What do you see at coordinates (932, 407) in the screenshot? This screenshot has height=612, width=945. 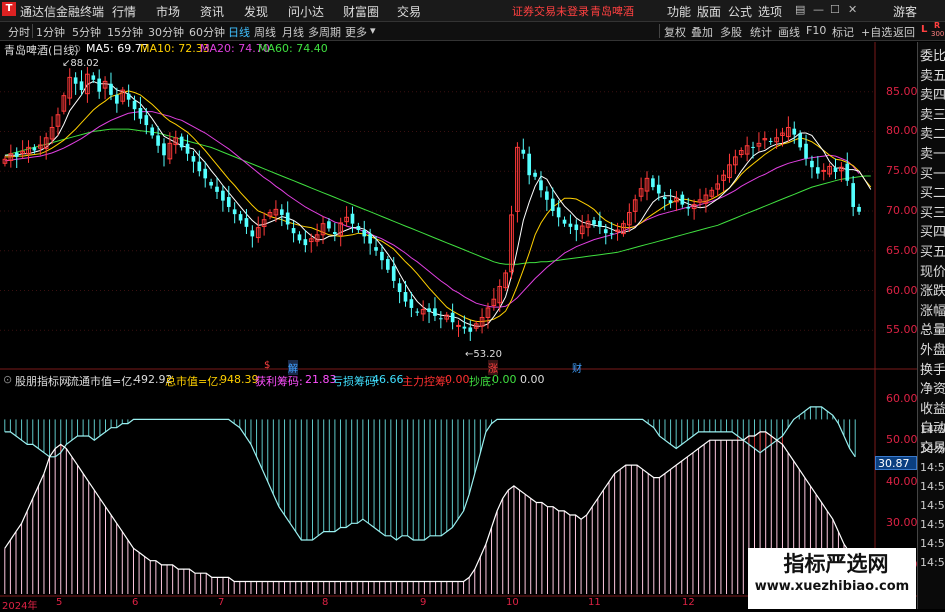 I see `sidebar-item-18: 收益` at bounding box center [932, 407].